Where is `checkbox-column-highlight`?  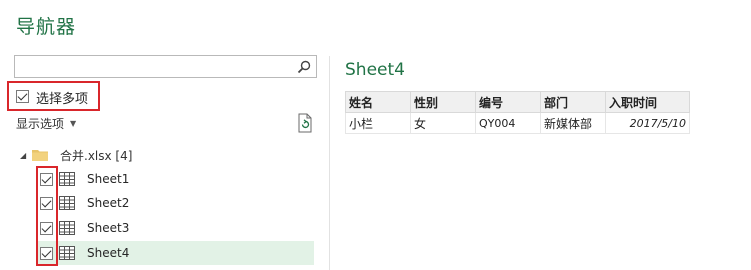
checkbox-column-highlight is located at coordinates (47, 216).